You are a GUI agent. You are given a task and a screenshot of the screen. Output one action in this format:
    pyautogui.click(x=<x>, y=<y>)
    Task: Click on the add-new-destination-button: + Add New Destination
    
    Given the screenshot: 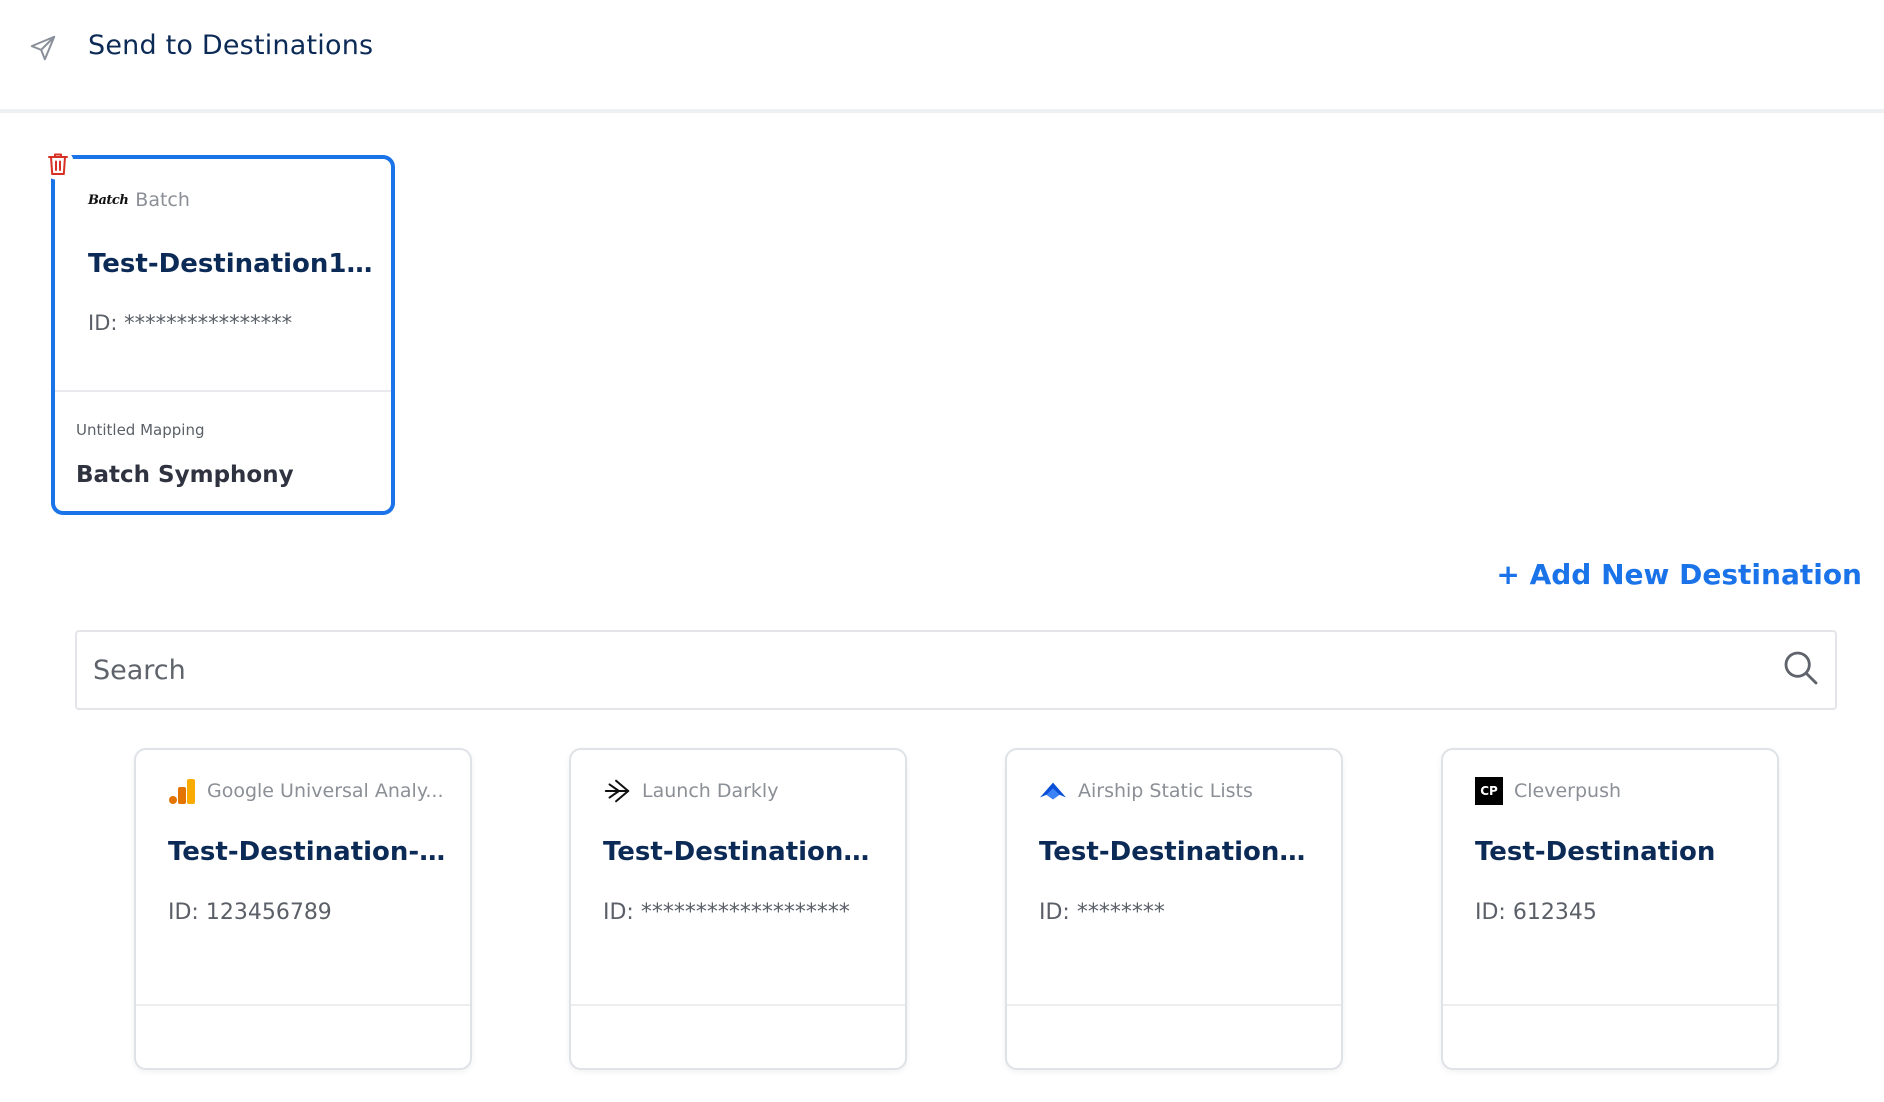 What is the action you would take?
    pyautogui.click(x=1679, y=574)
    